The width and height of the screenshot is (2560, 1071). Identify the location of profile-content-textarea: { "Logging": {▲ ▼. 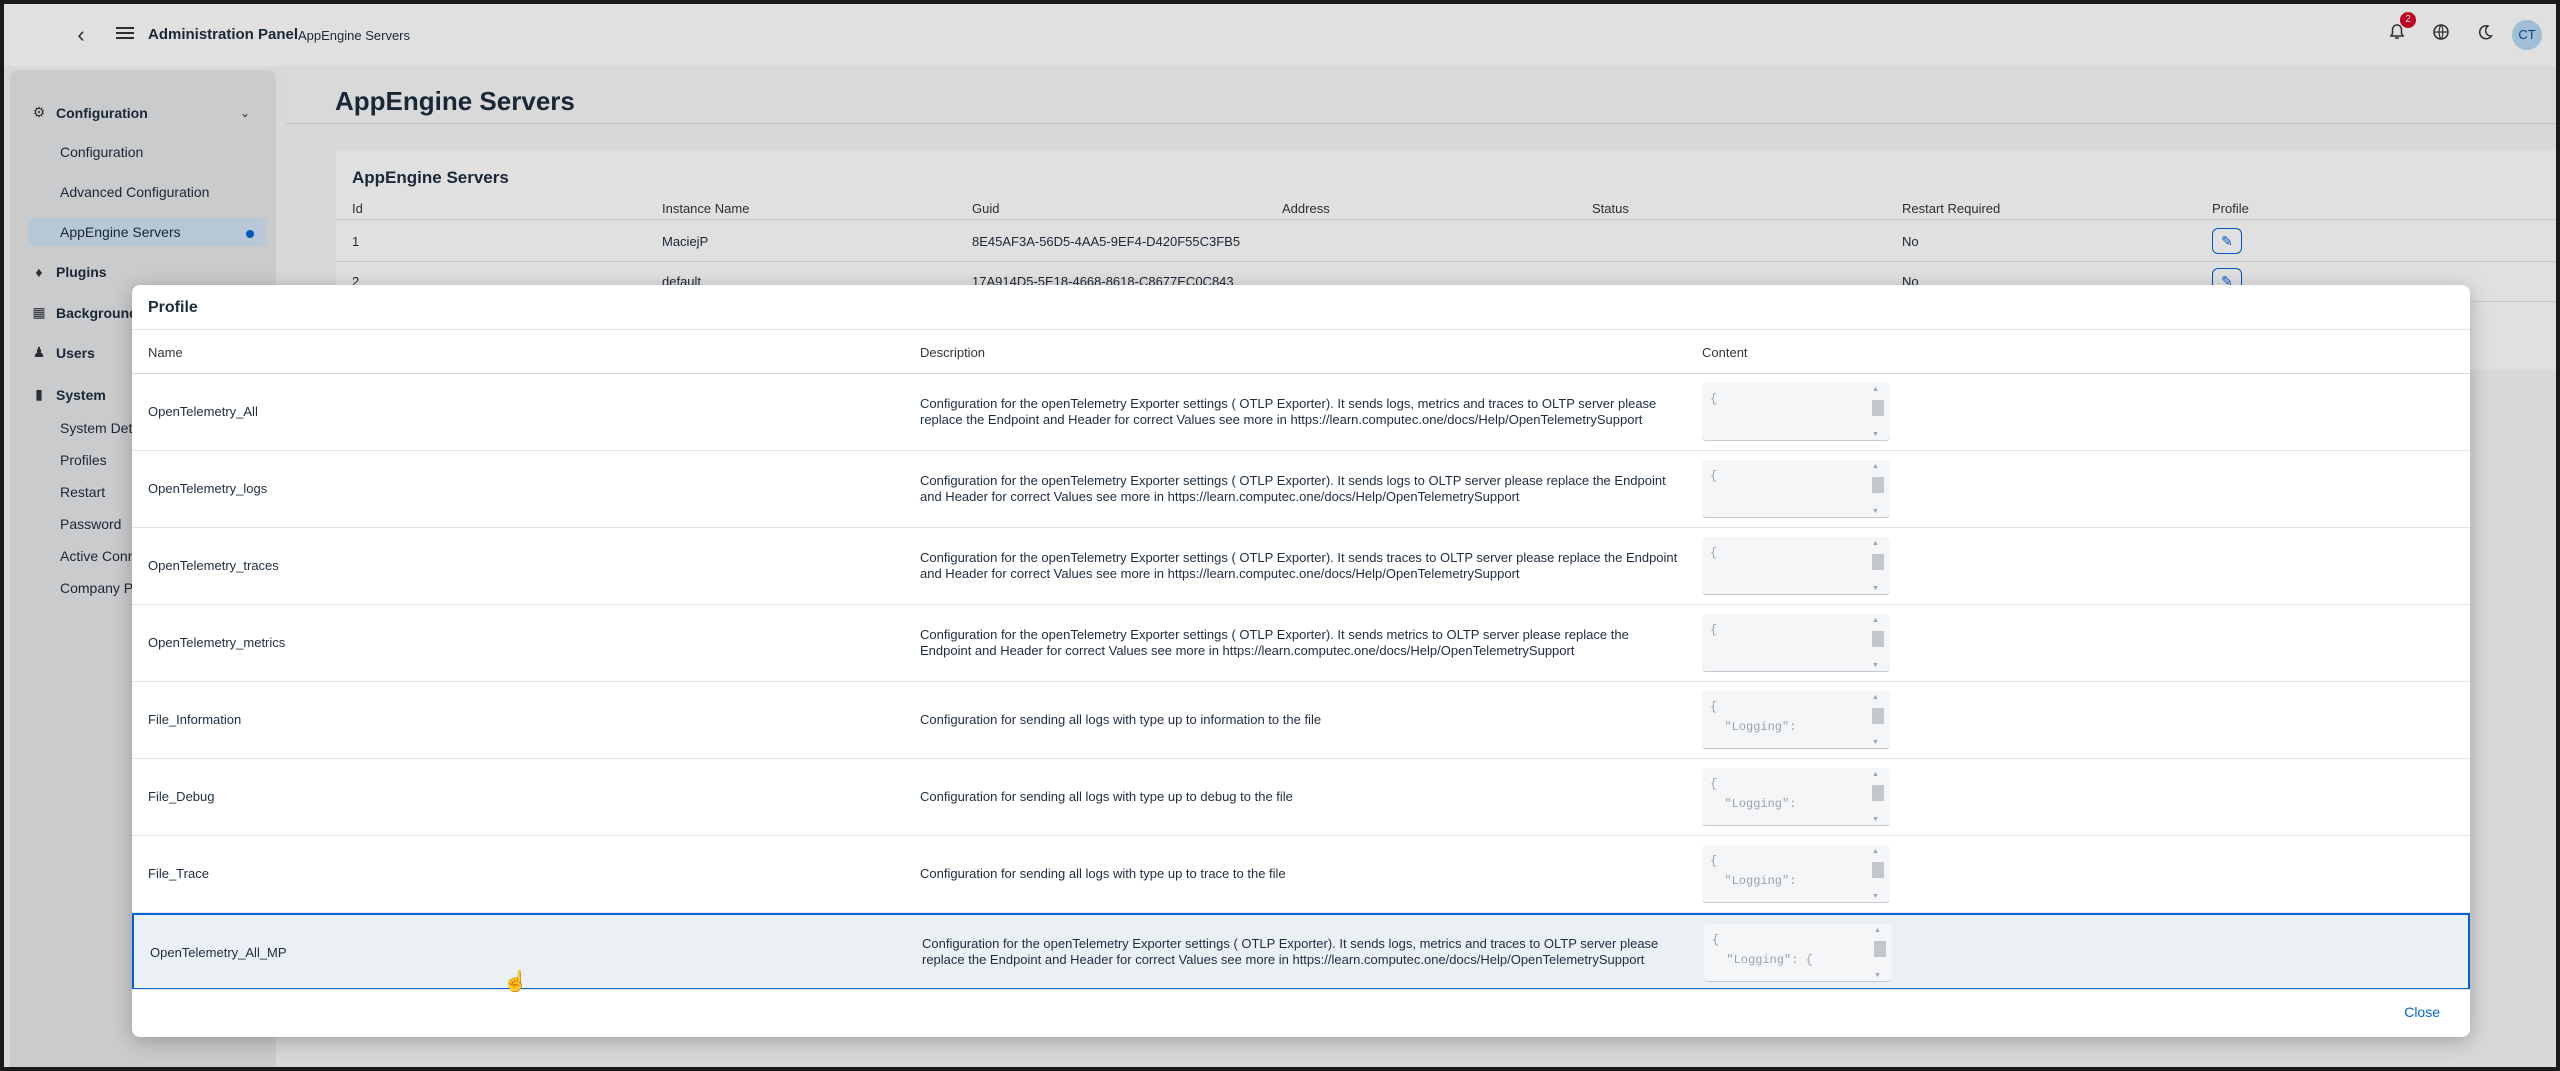
(1798, 953).